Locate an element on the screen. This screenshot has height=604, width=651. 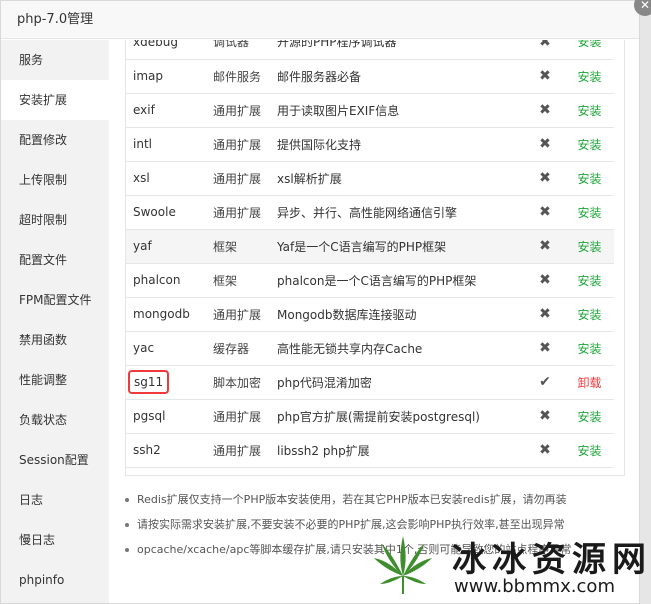
table-row: xdebug 调试器 开源的PHP程序调试器 ✖ 安装 is located at coordinates (370, 50).